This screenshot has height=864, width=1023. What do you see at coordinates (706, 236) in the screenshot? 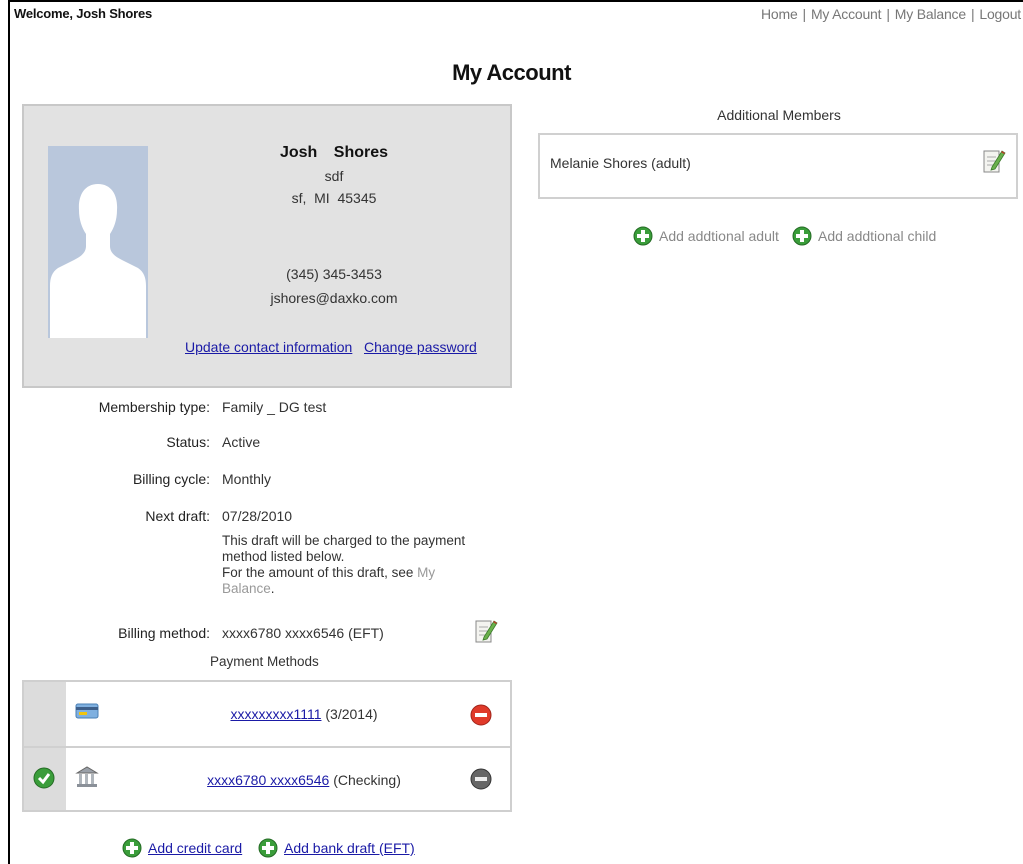
I see `add-additional-adult-button: Add addtional adult` at bounding box center [706, 236].